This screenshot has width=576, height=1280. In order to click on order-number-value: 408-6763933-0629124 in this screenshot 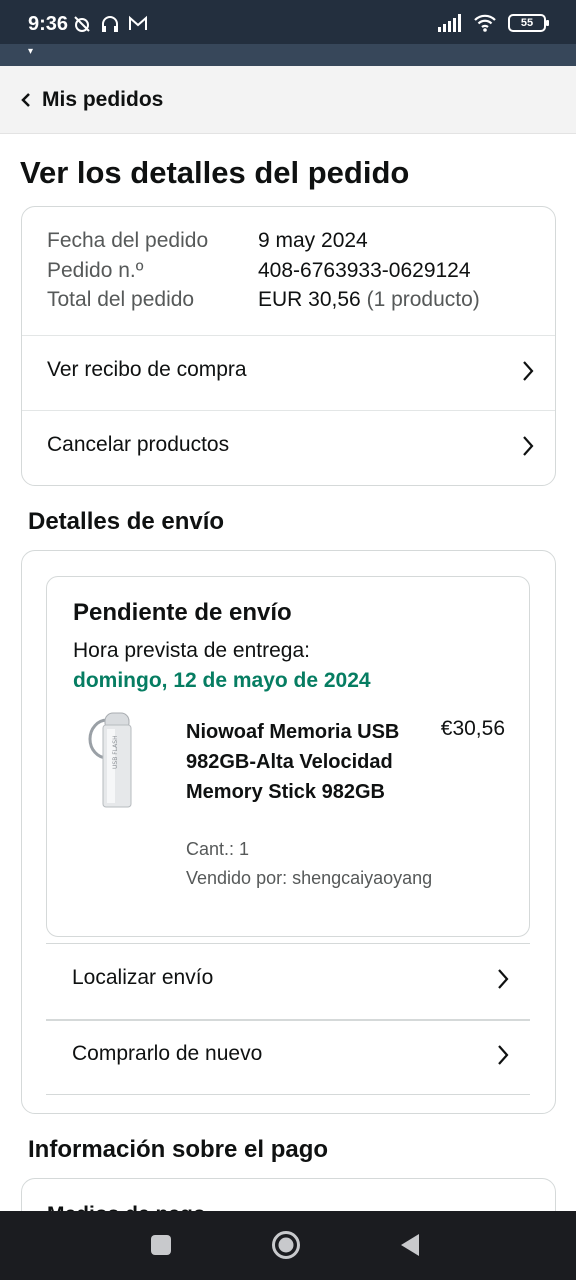, I will do `click(364, 270)`.